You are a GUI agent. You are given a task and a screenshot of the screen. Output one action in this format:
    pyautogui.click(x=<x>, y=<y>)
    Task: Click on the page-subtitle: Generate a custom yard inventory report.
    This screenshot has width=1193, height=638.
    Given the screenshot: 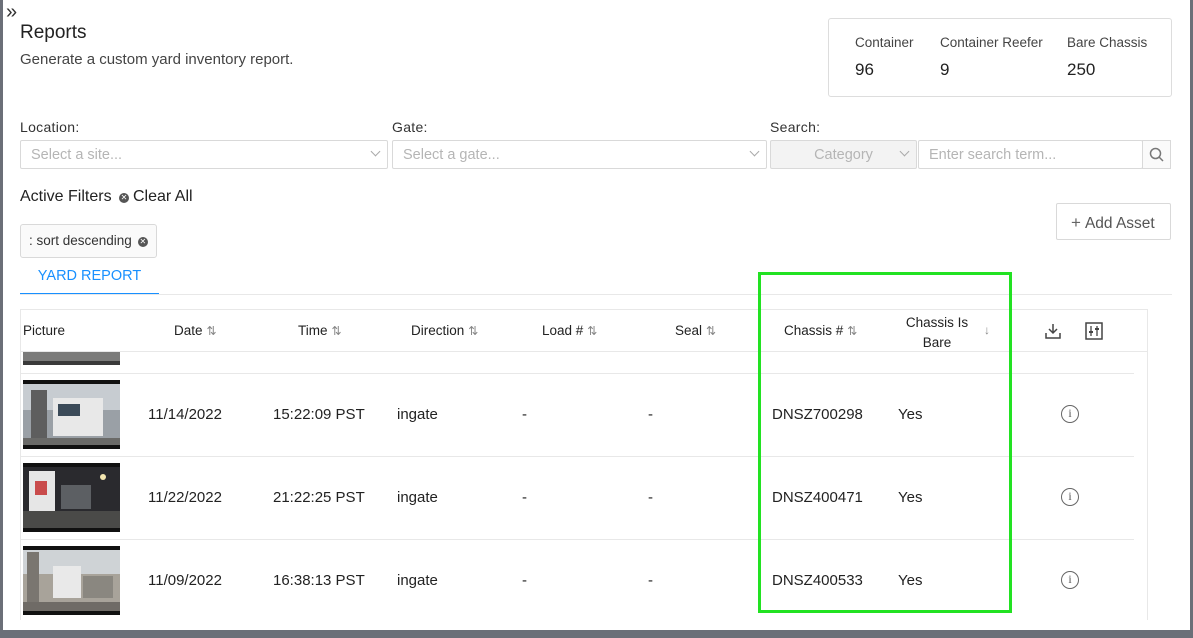 What is the action you would take?
    pyautogui.click(x=157, y=59)
    